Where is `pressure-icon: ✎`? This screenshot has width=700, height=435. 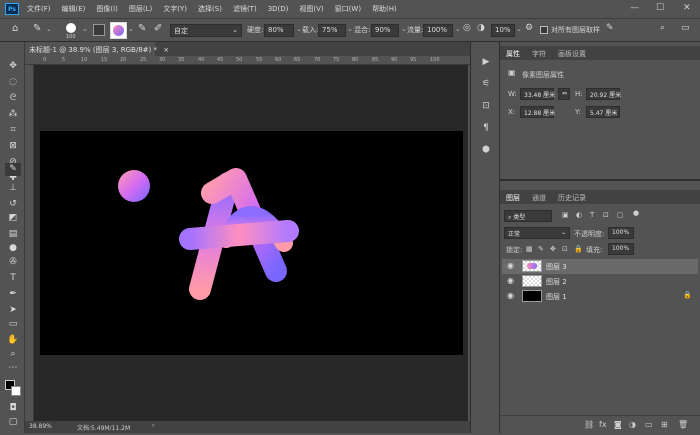
pressure-icon: ✎ is located at coordinates (610, 28).